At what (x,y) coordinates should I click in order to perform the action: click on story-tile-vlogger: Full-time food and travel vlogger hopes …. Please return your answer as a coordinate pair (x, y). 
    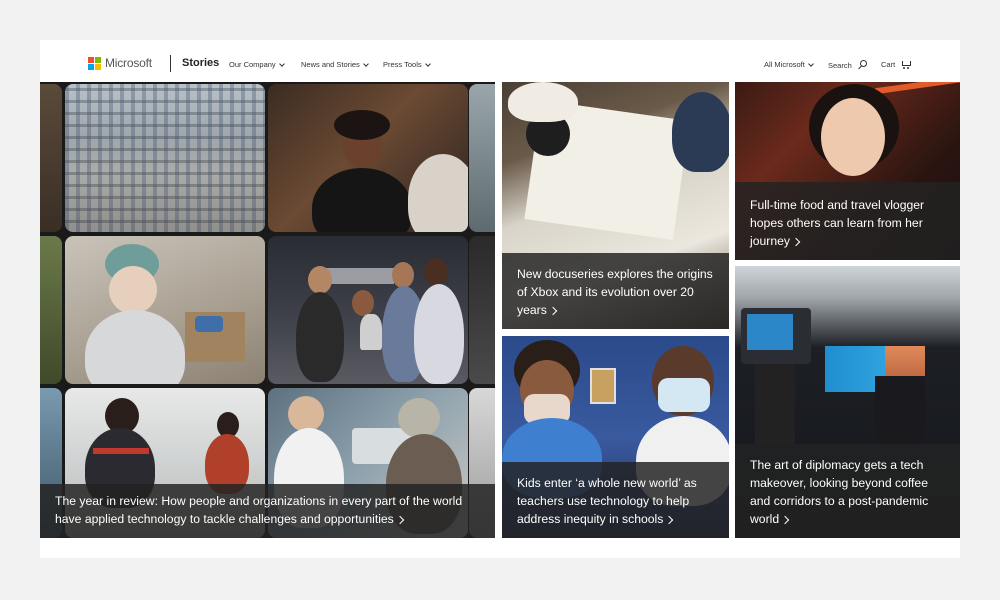
    Looking at the image, I should click on (847, 171).